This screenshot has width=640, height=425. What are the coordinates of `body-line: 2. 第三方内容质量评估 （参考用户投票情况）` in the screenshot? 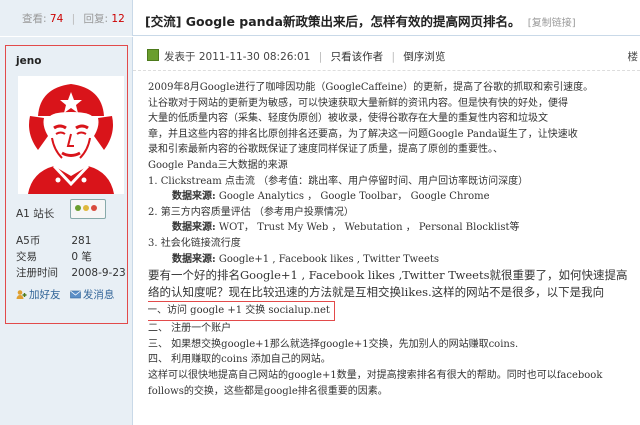 It's located at (251, 212).